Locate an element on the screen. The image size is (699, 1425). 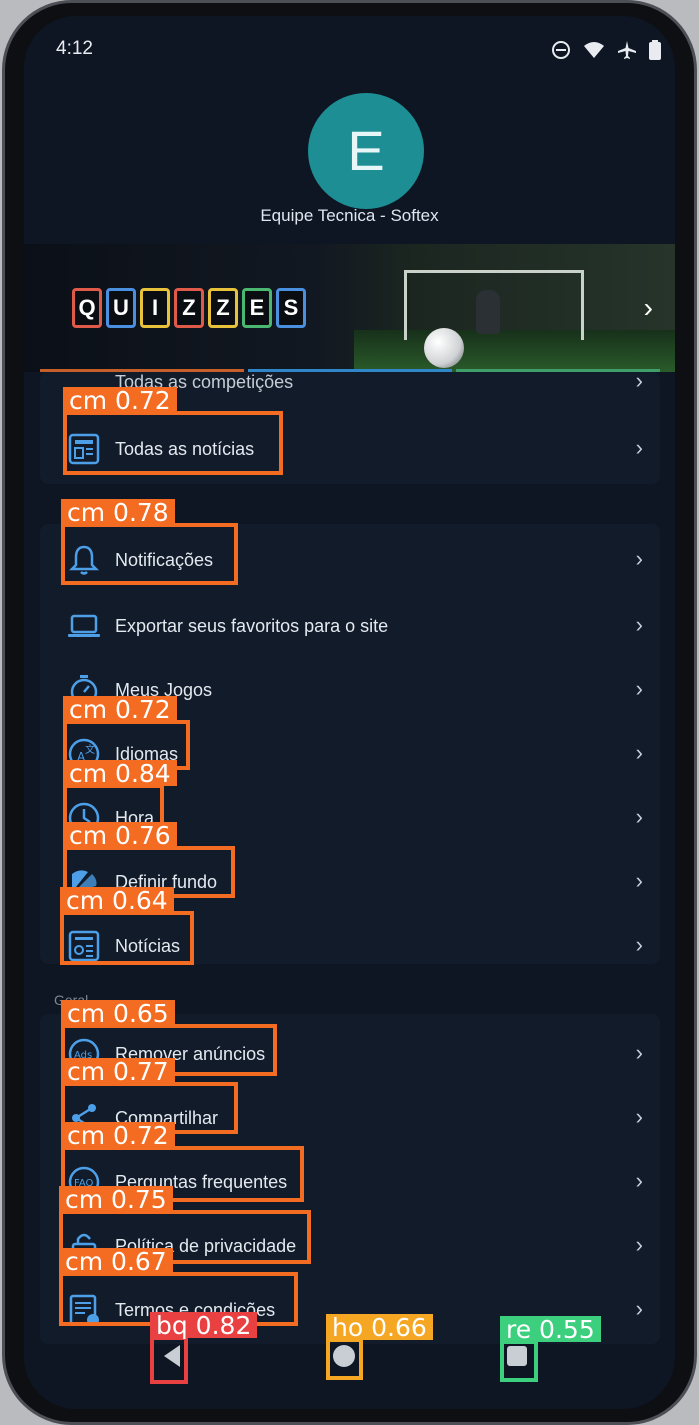
quiz-letter: S is located at coordinates (291, 308).